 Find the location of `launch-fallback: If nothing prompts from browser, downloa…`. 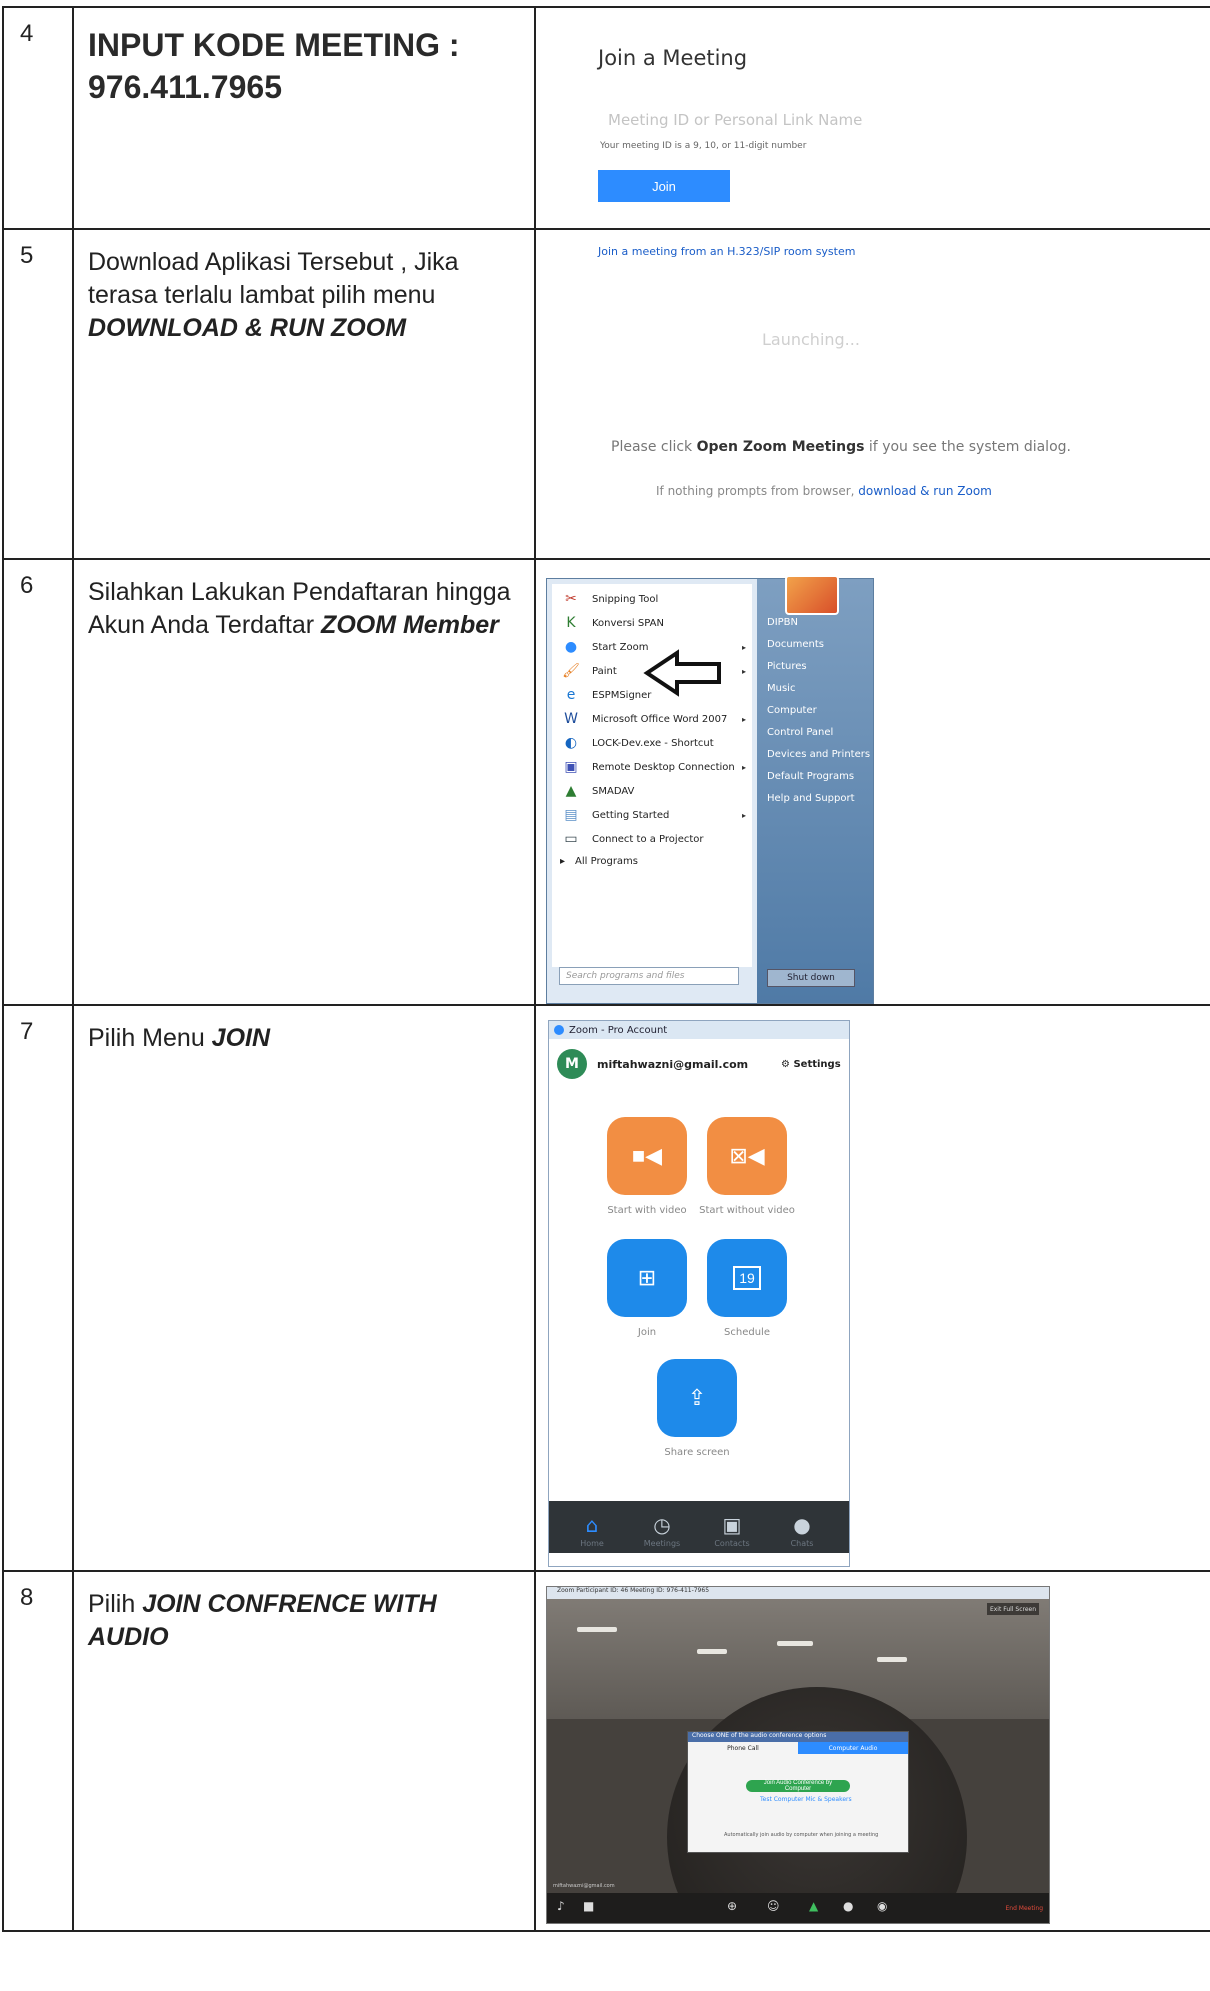

launch-fallback: If nothing prompts from browser, downloa… is located at coordinates (824, 491).